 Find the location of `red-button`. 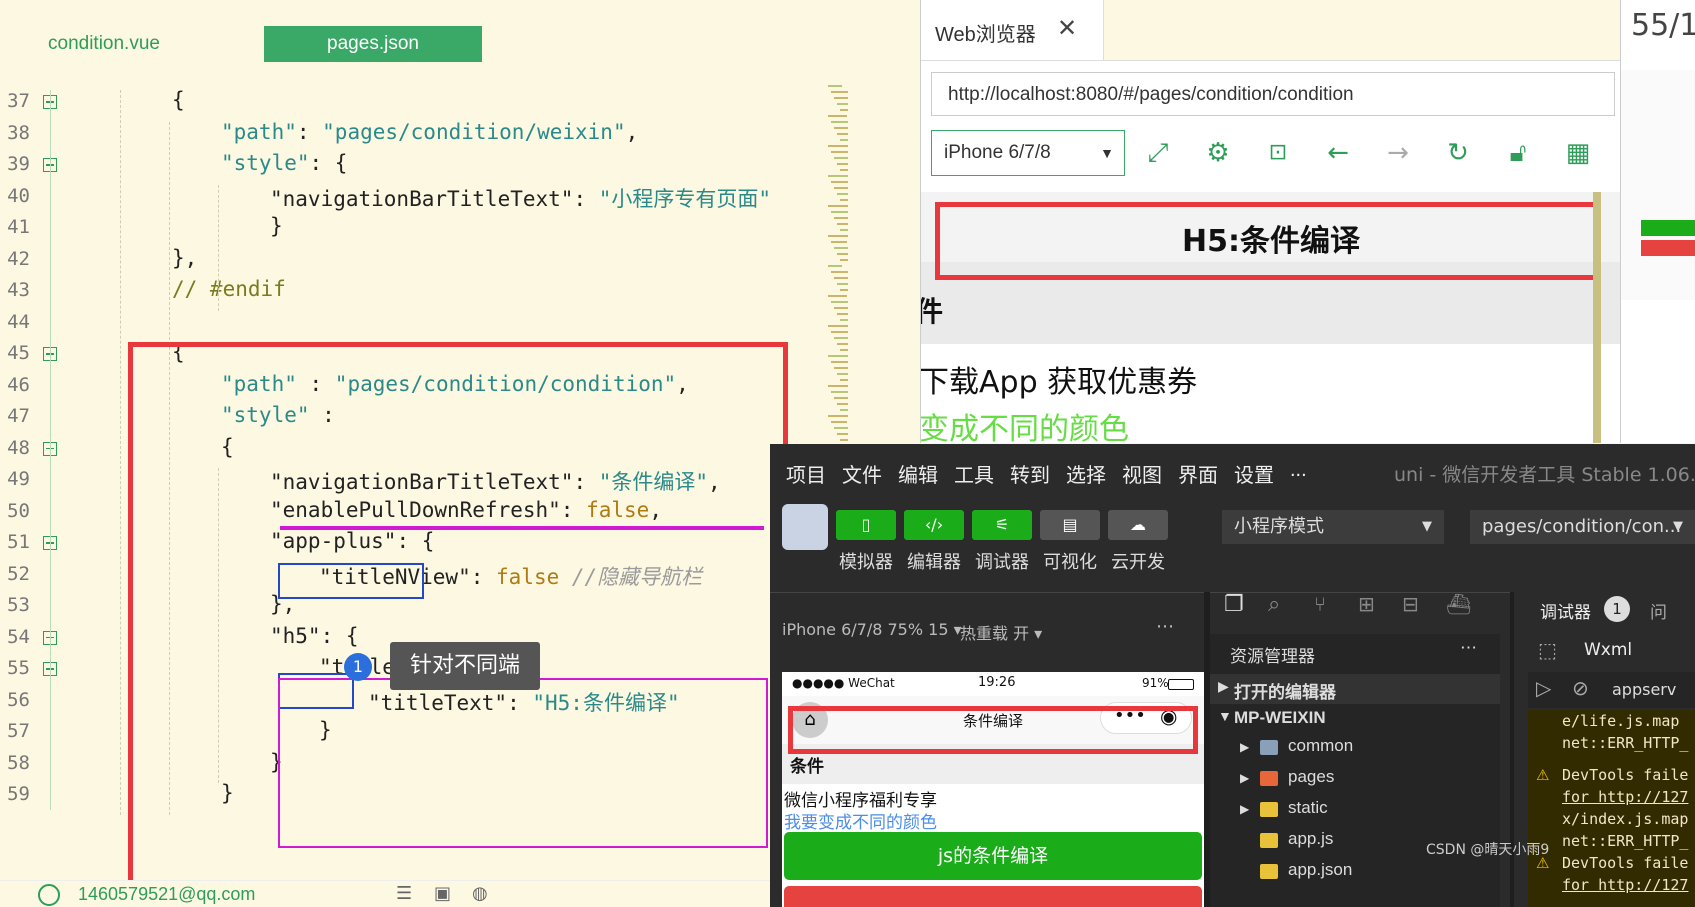

red-button is located at coordinates (993, 896).